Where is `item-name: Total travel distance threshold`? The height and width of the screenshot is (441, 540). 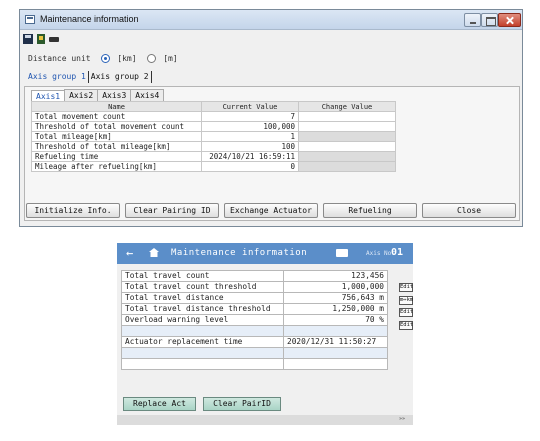 item-name: Total travel distance threshold is located at coordinates (202, 309).